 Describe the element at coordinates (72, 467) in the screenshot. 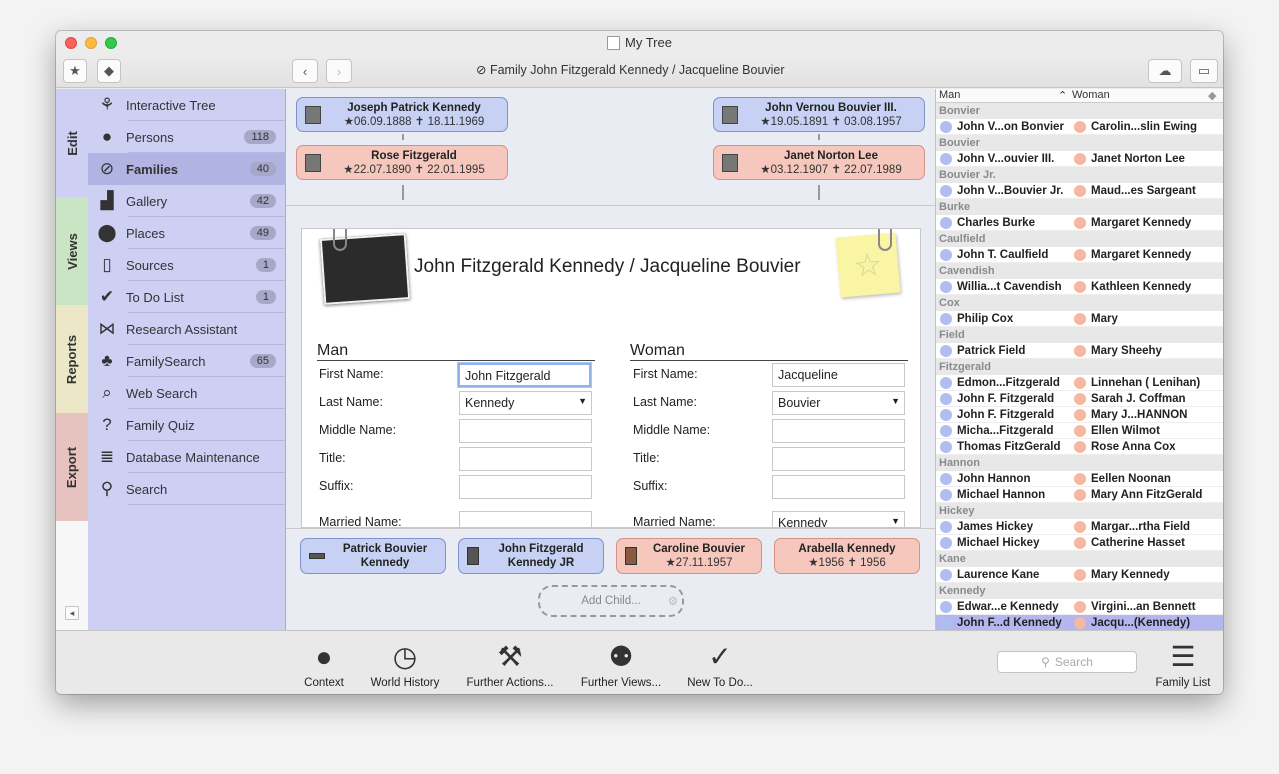

I see `tab-export: Export` at that location.